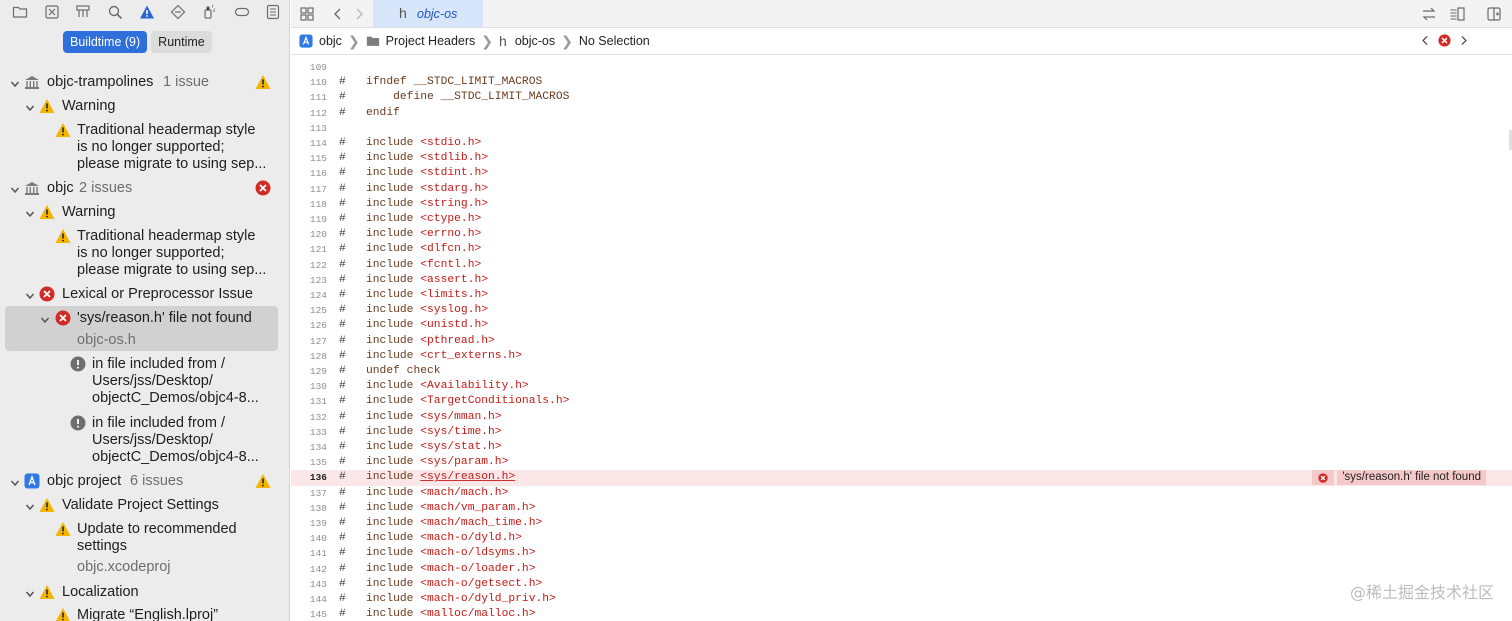 This screenshot has height=621, width=1512. I want to click on code-line: 122 # include <fcntl.h>, so click(901, 265).